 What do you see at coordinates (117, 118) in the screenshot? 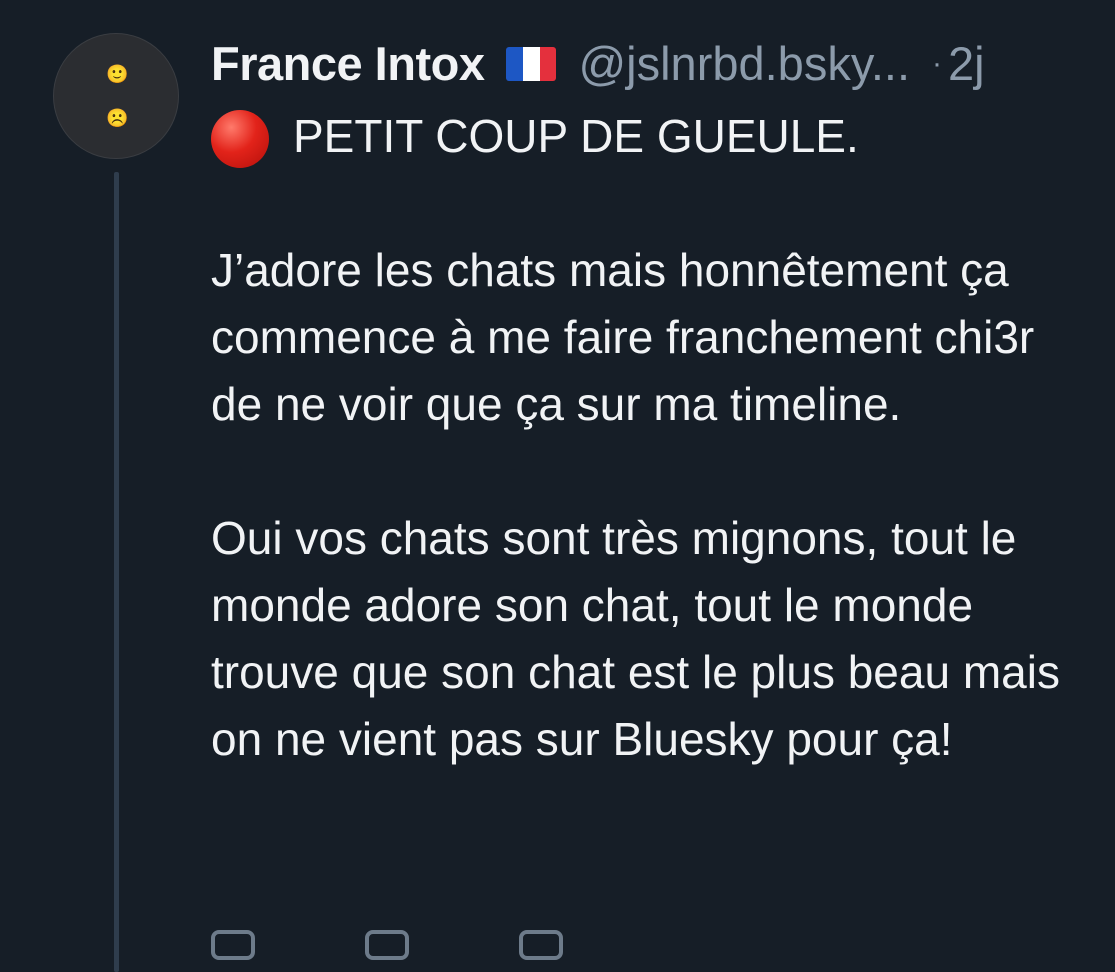
I see `frown-emoji-icon: ☹️` at bounding box center [117, 118].